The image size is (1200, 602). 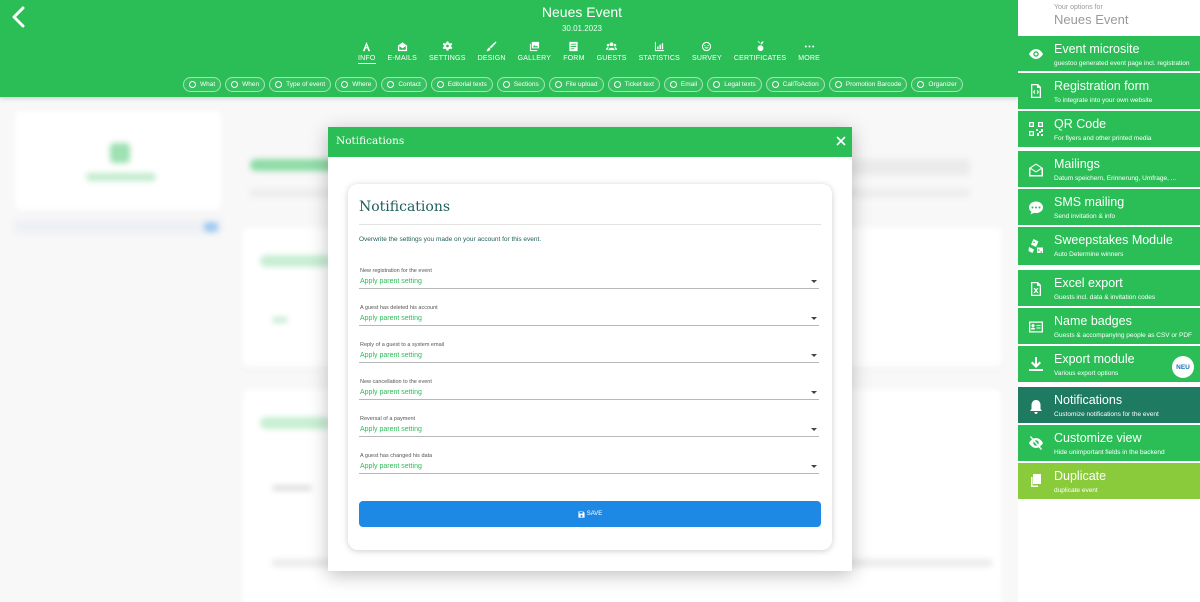 What do you see at coordinates (809, 58) in the screenshot?
I see `nav-more-label: MORE` at bounding box center [809, 58].